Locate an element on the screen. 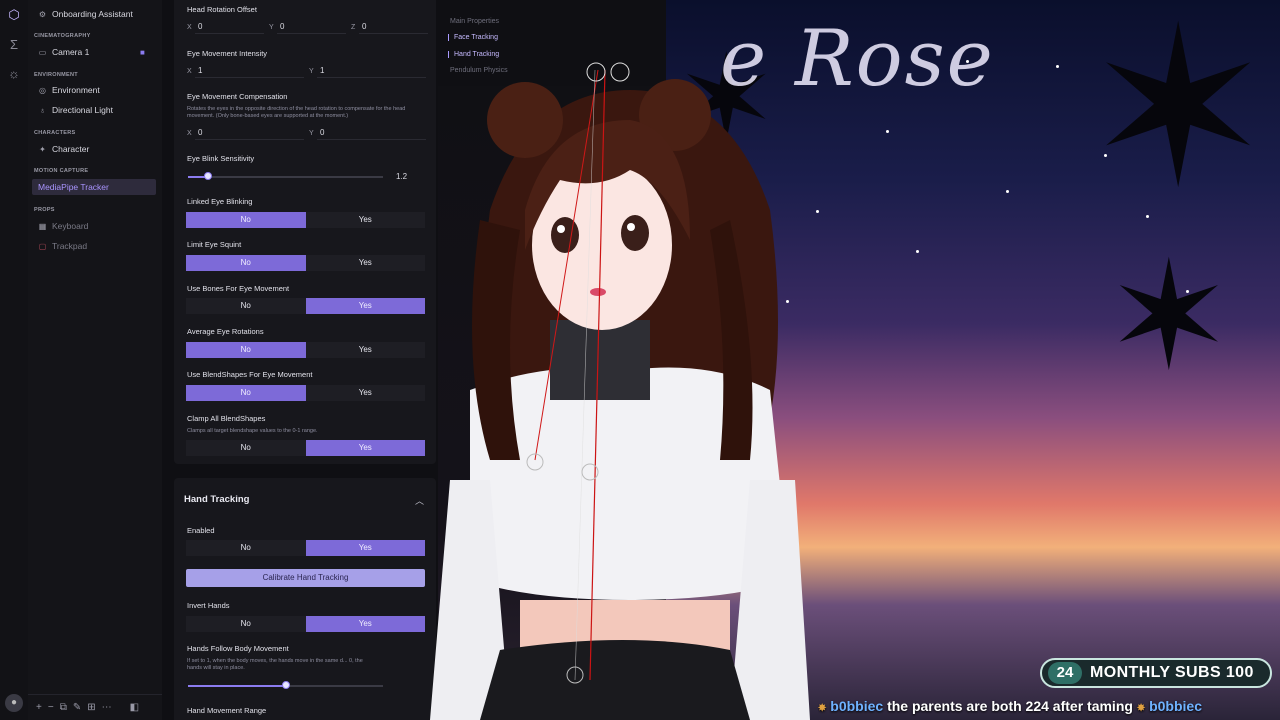 This screenshot has height=720, width=1280. tree-item-label: Environment is located at coordinates (76, 90).